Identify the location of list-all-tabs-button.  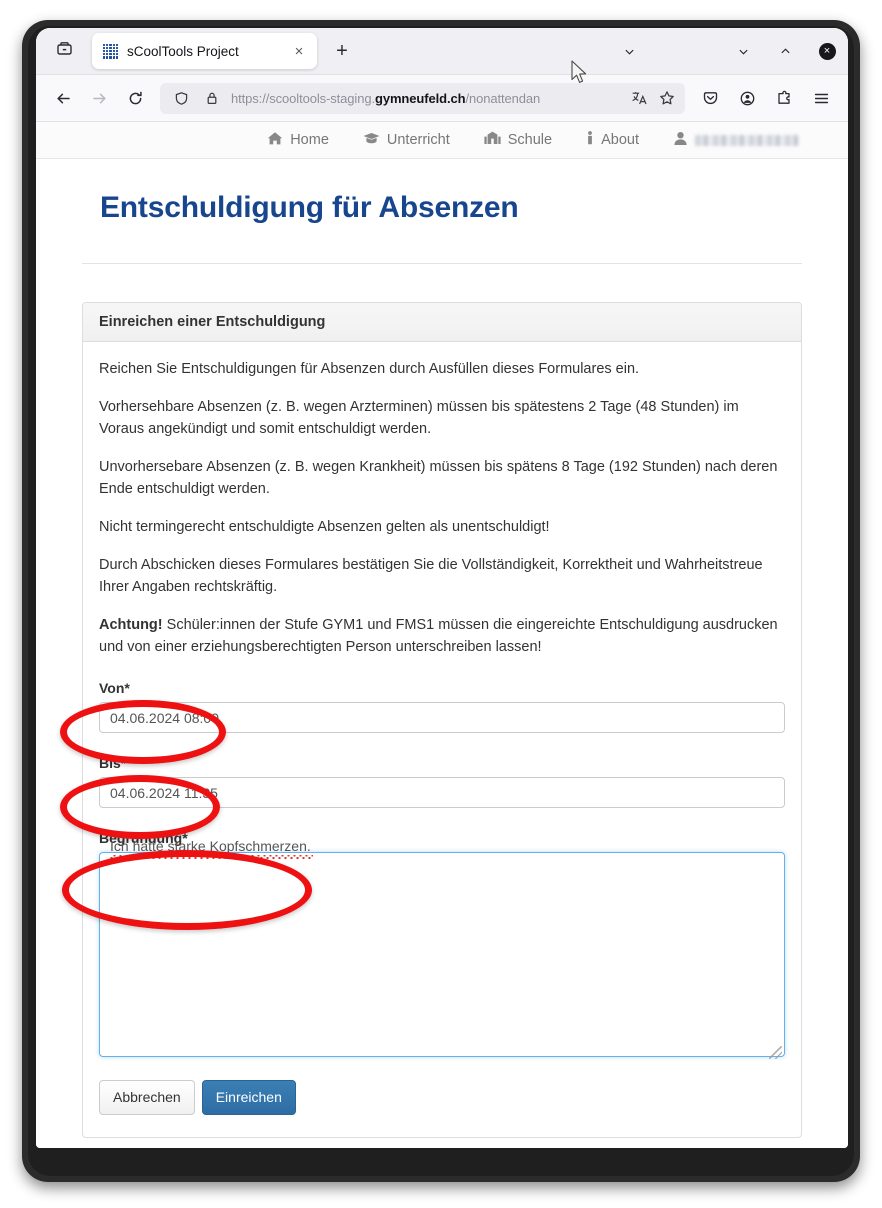
(64, 51).